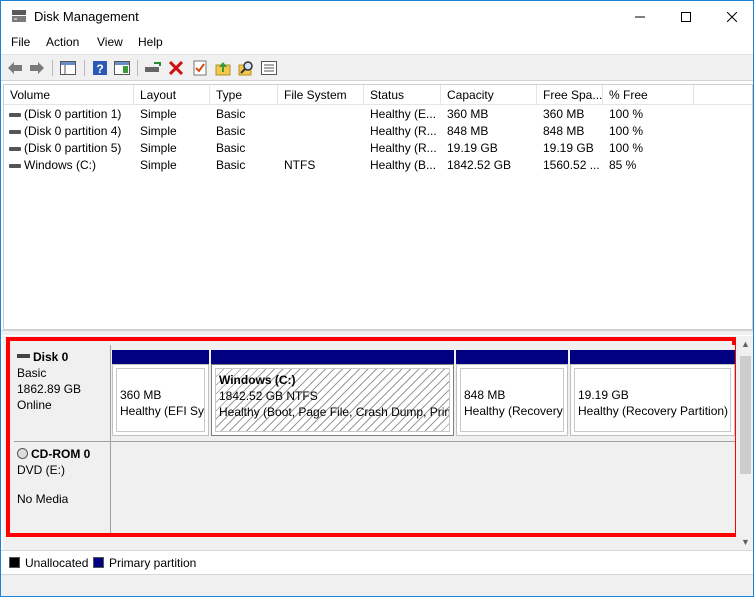 The width and height of the screenshot is (754, 597). Describe the element at coordinates (513, 411) in the screenshot. I see `partition-status: Healthy (Recovery` at that location.